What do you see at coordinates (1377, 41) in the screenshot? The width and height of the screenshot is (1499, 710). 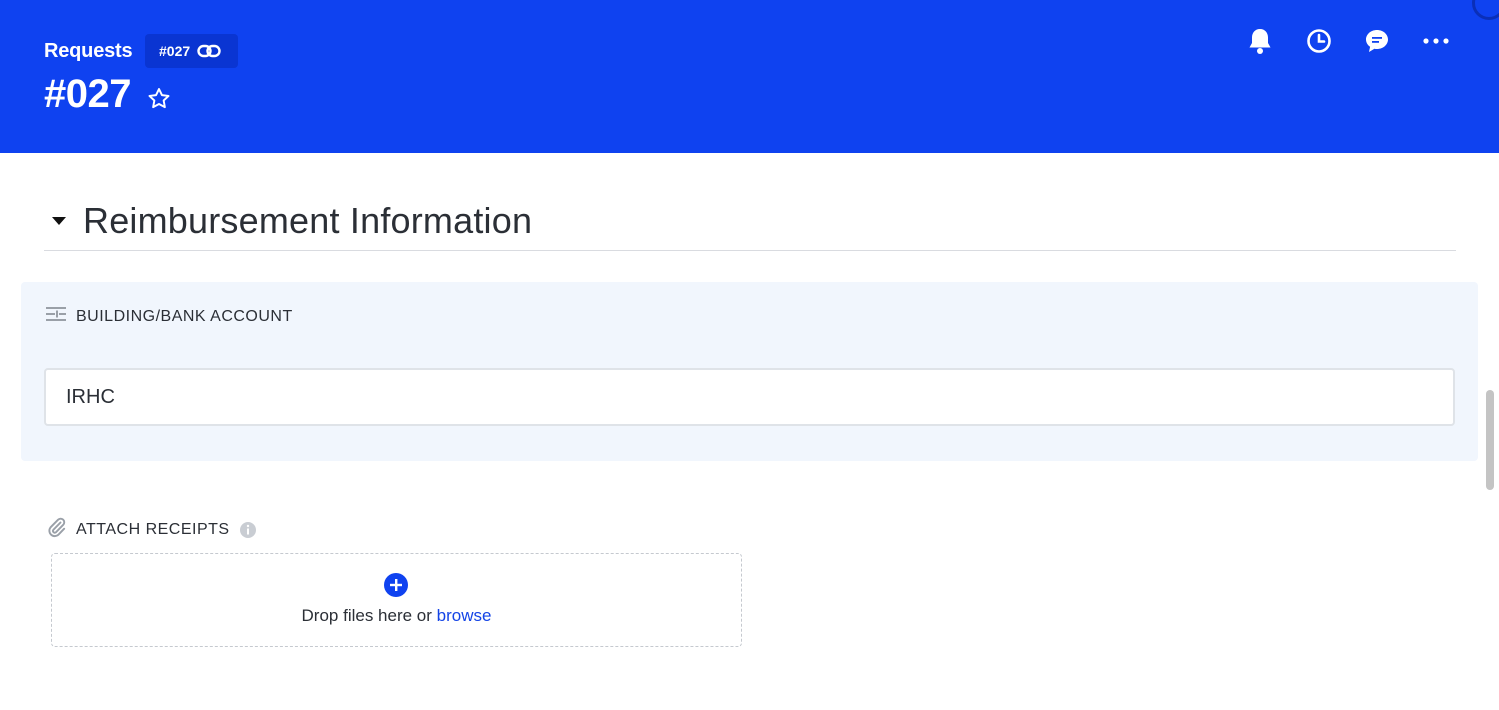 I see `chat-icon` at bounding box center [1377, 41].